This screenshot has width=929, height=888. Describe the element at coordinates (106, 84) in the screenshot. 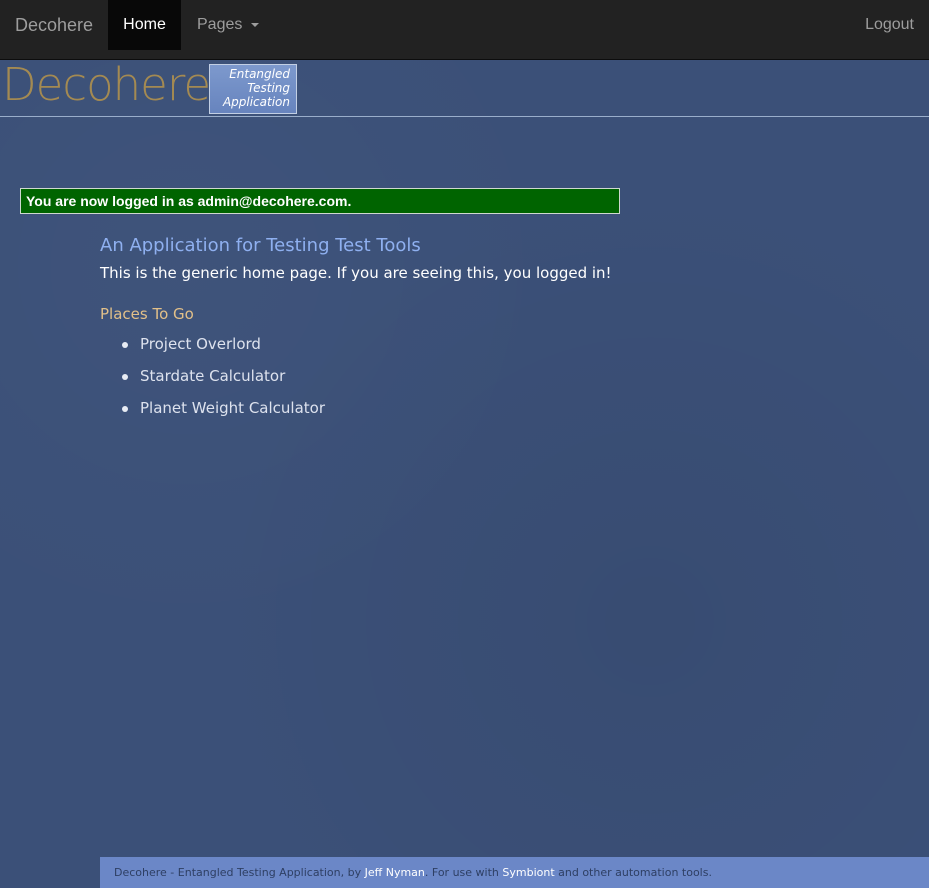

I see `site-logo: Decohere` at that location.